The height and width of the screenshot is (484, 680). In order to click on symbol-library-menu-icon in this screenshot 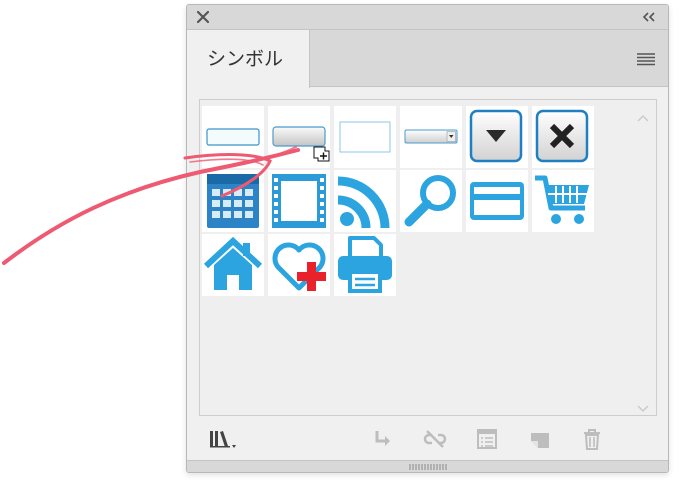, I will do `click(225, 439)`.